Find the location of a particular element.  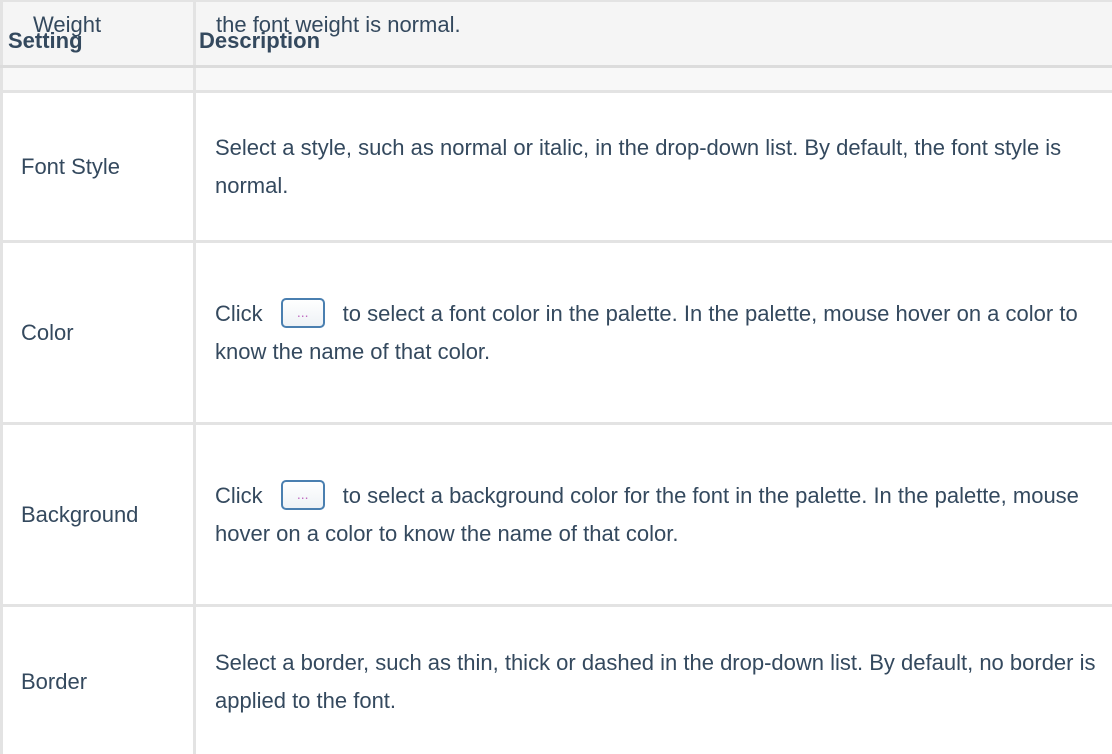

header-setting-label: Setting is located at coordinates (45, 40).